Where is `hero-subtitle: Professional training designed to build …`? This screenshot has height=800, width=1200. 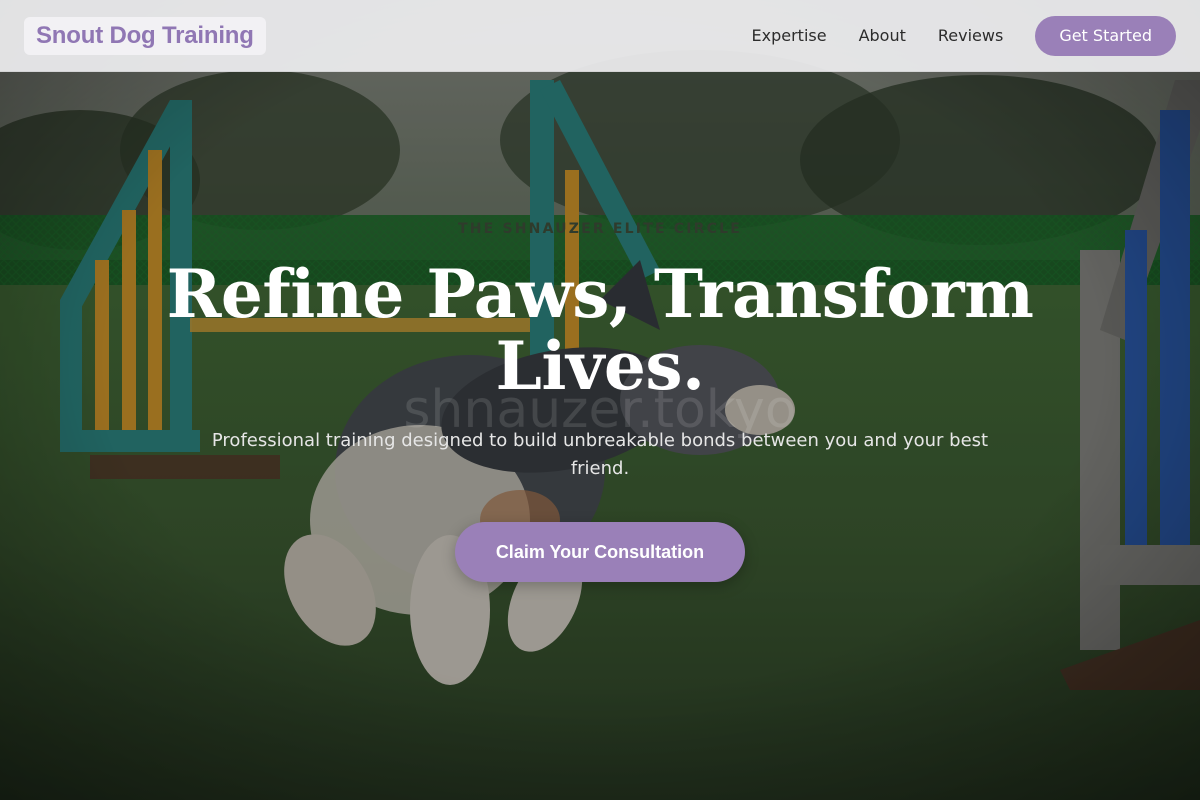 hero-subtitle: Professional training designed to build … is located at coordinates (600, 454).